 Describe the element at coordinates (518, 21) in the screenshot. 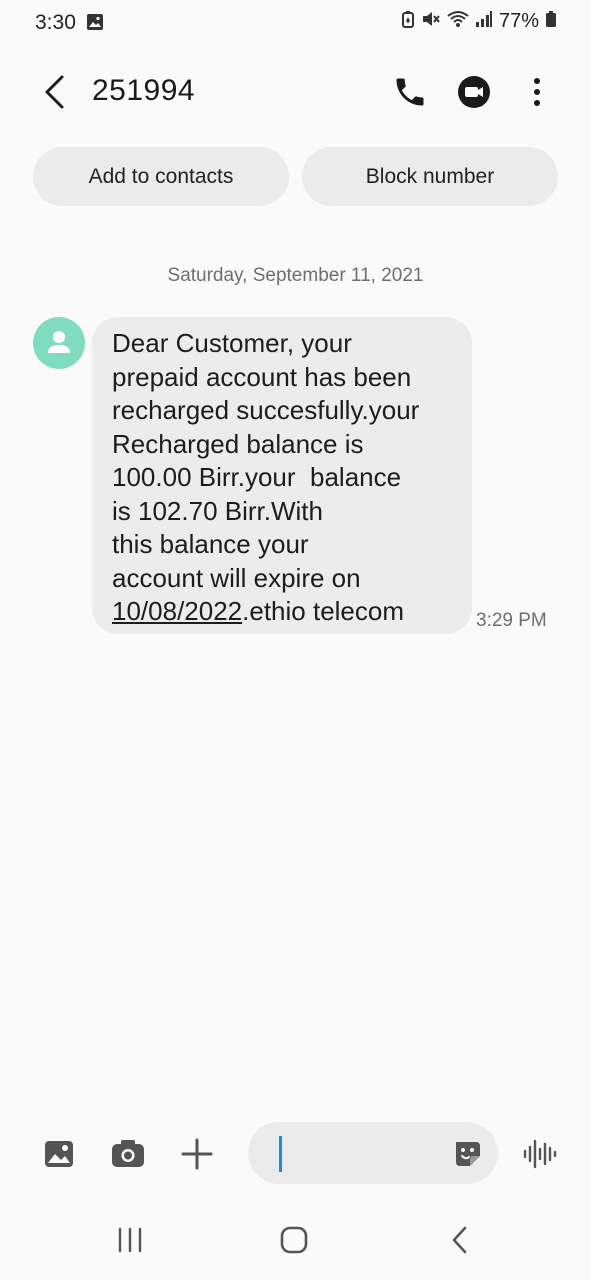

I see `battery-percent: 77%` at that location.